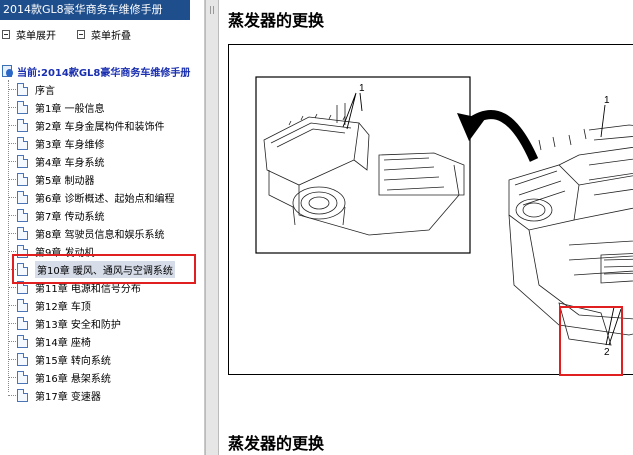 This screenshot has width=633, height=455. What do you see at coordinates (70, 145) in the screenshot?
I see `tree-item-label: 第3章 车身维修` at bounding box center [70, 145].